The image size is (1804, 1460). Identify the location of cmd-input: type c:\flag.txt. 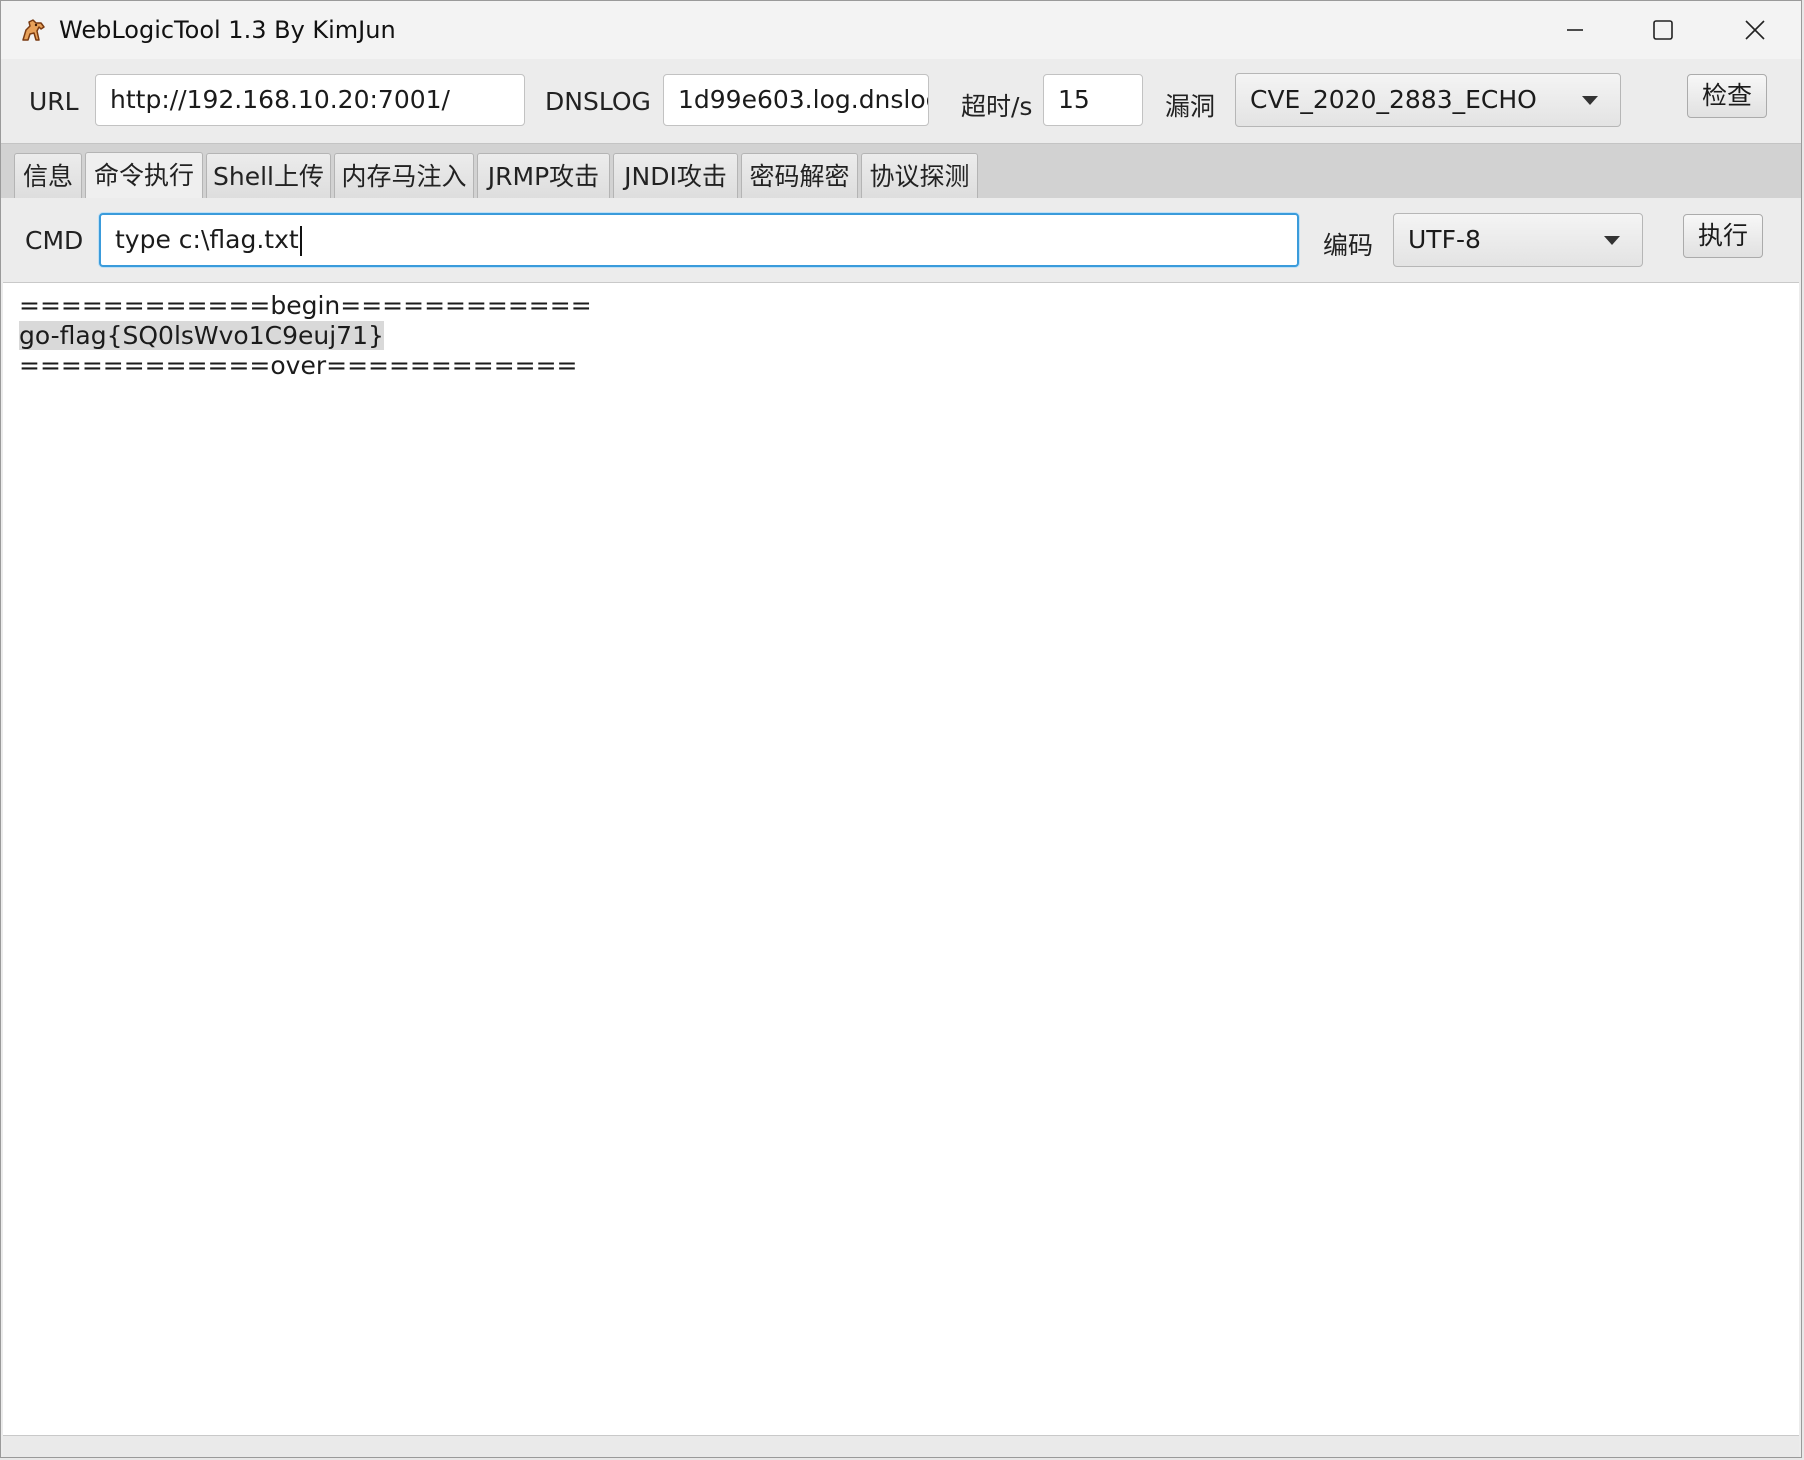
(699, 240).